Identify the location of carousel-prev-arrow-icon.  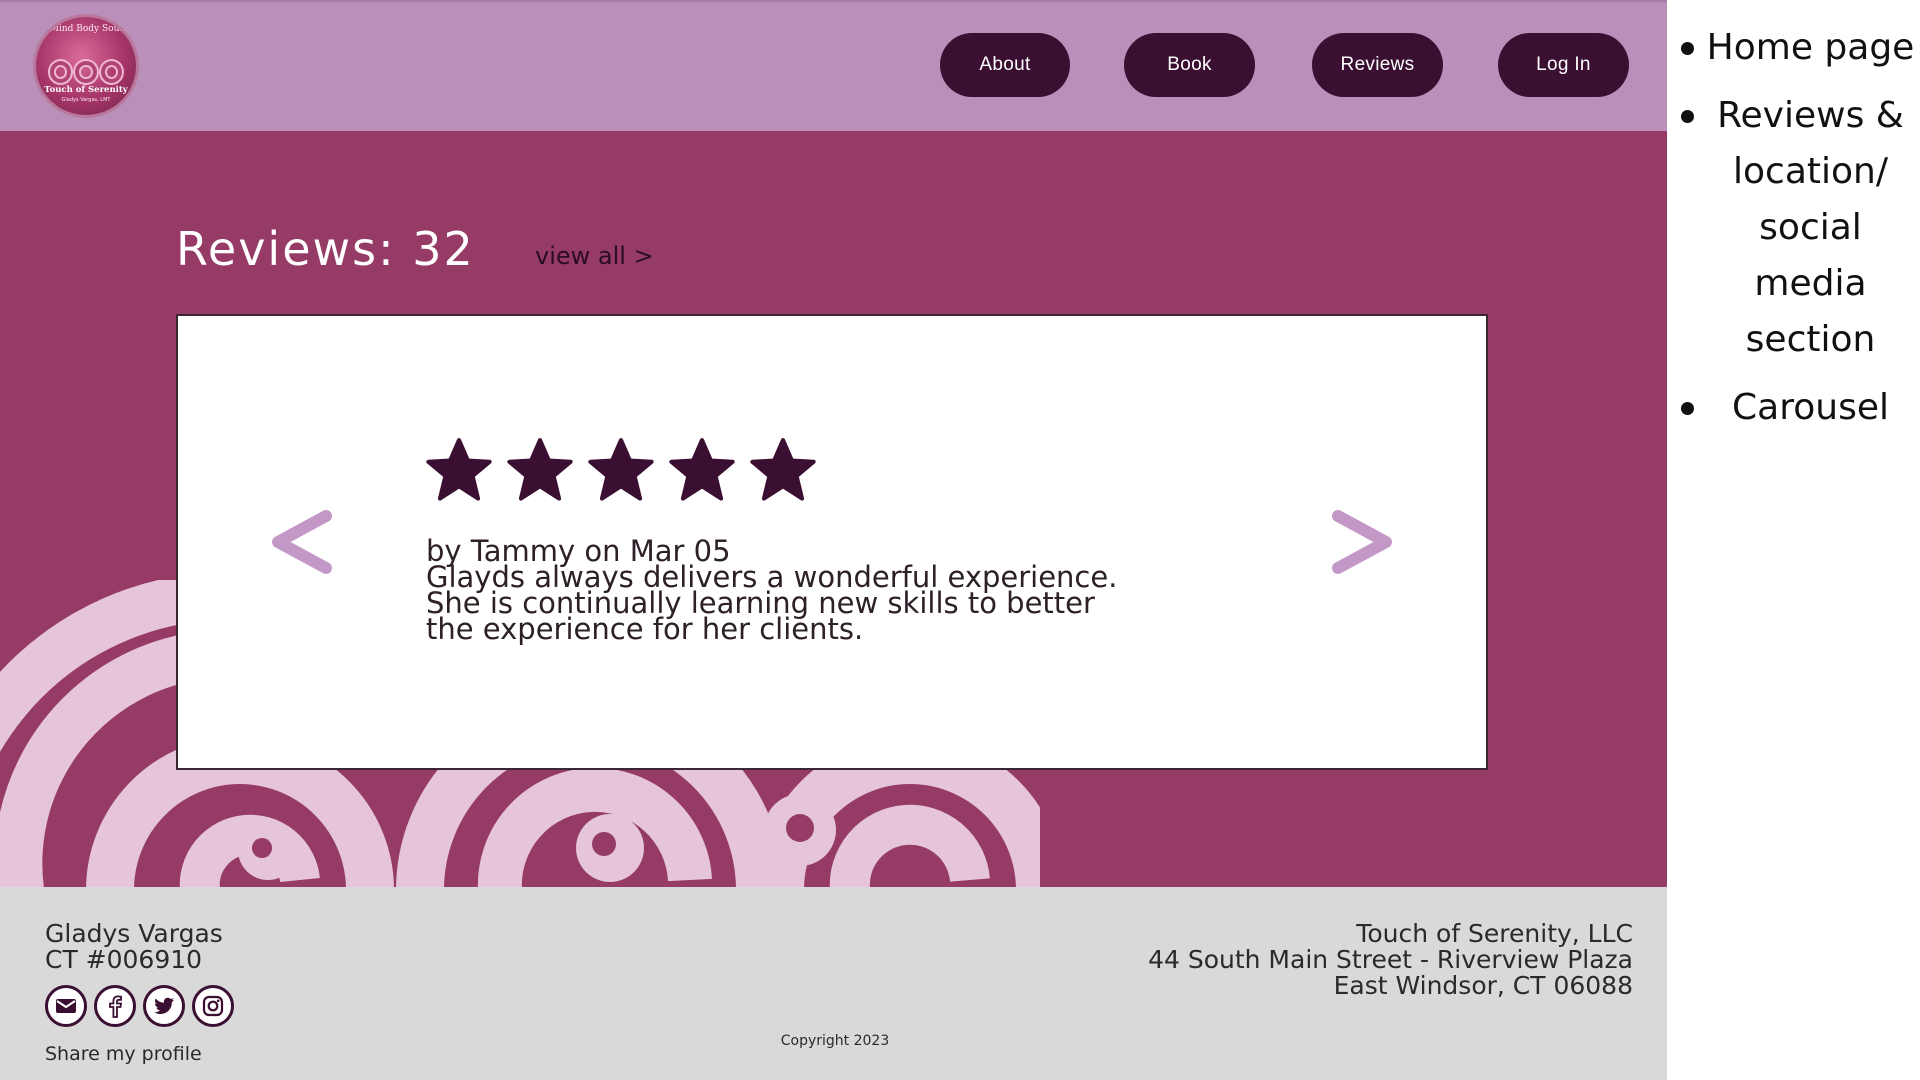
(300, 542).